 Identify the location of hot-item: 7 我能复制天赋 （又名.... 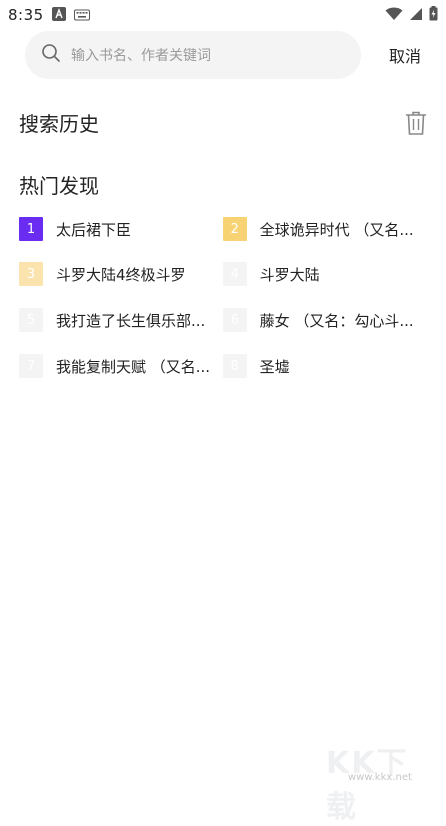
(119, 366).